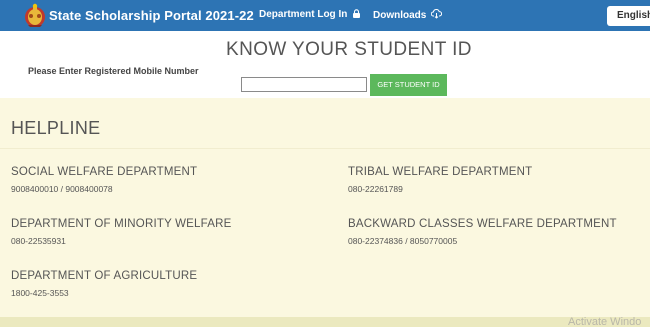  What do you see at coordinates (349, 49) in the screenshot?
I see `know-student-id-heading: KNOW YOUR STUDENT ID` at bounding box center [349, 49].